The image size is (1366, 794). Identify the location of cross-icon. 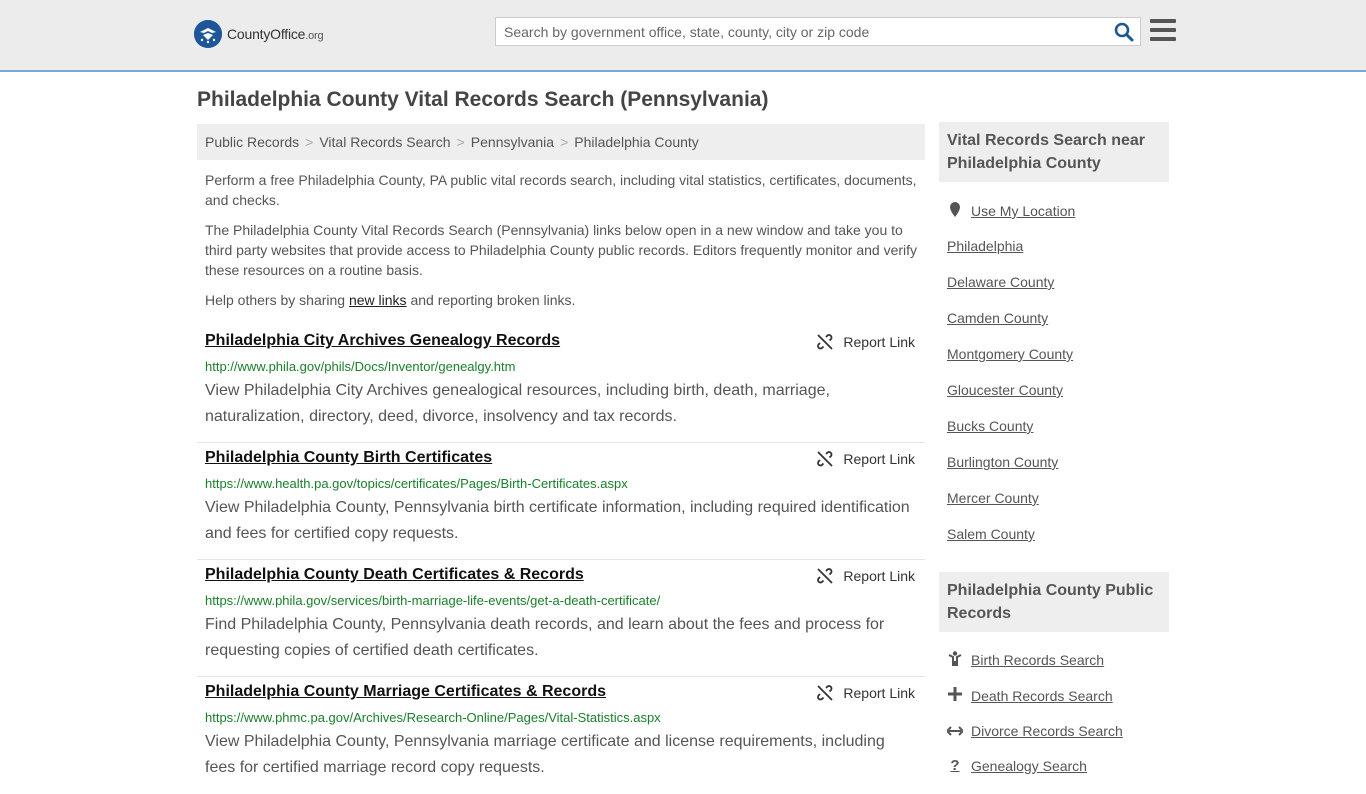
(955, 695).